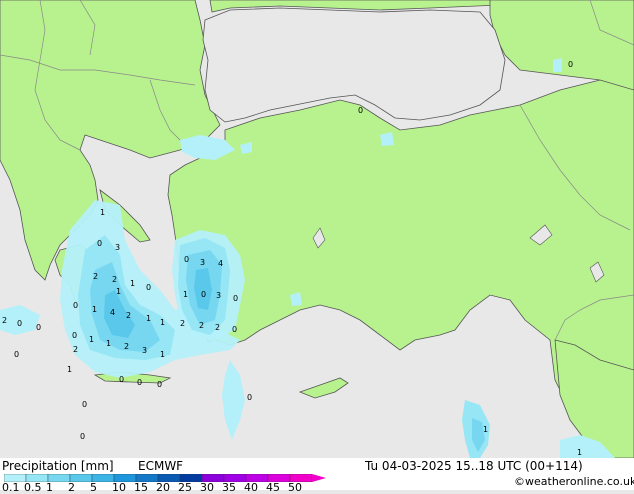 Image resolution: width=634 pixels, height=494 pixels. What do you see at coordinates (119, 487) in the screenshot?
I see `legend-label: 10` at bounding box center [119, 487].